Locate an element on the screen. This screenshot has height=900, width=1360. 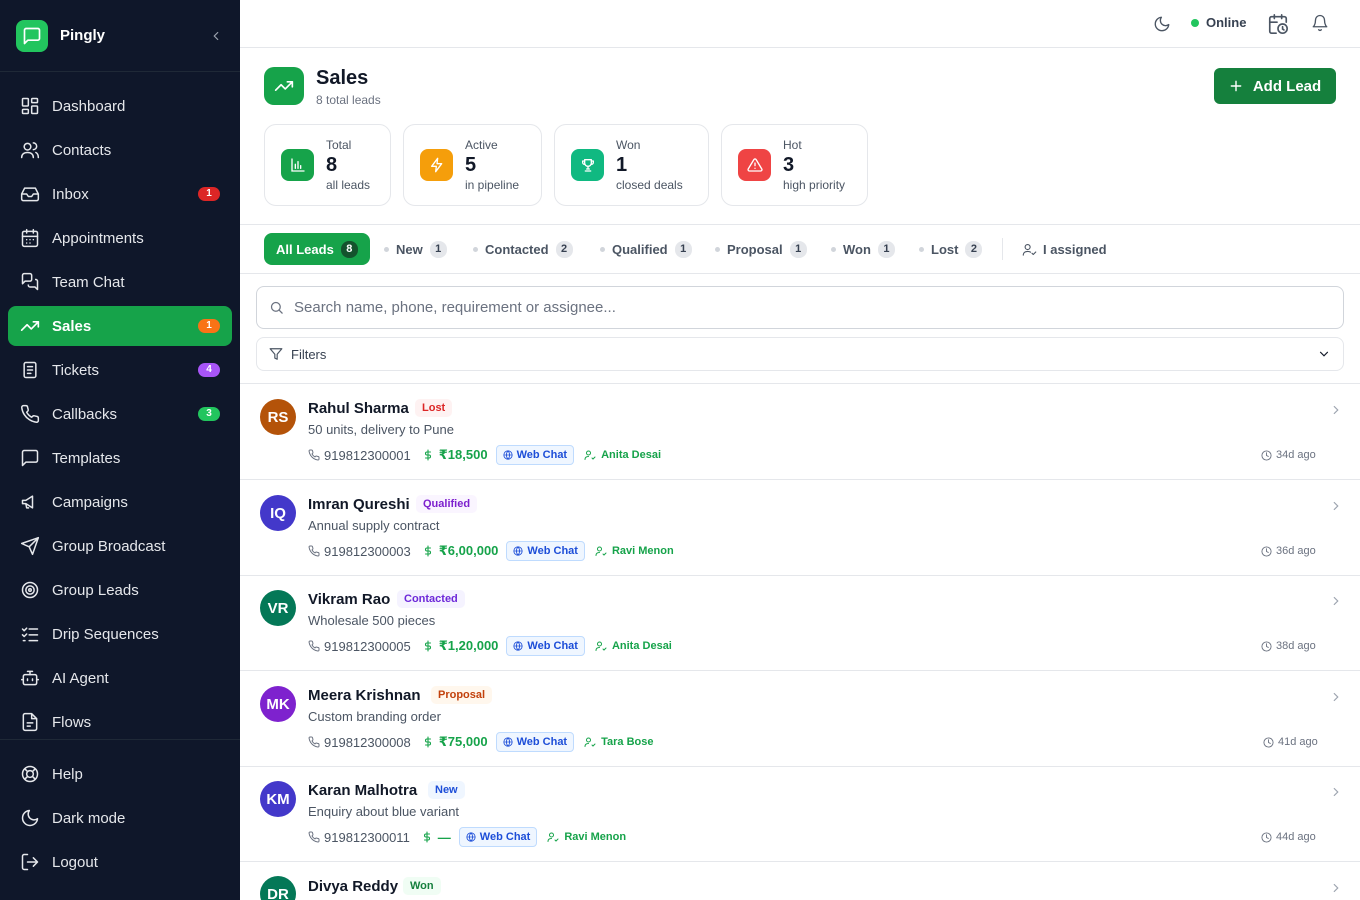
phone-number: 919812300005 is located at coordinates (367, 646).